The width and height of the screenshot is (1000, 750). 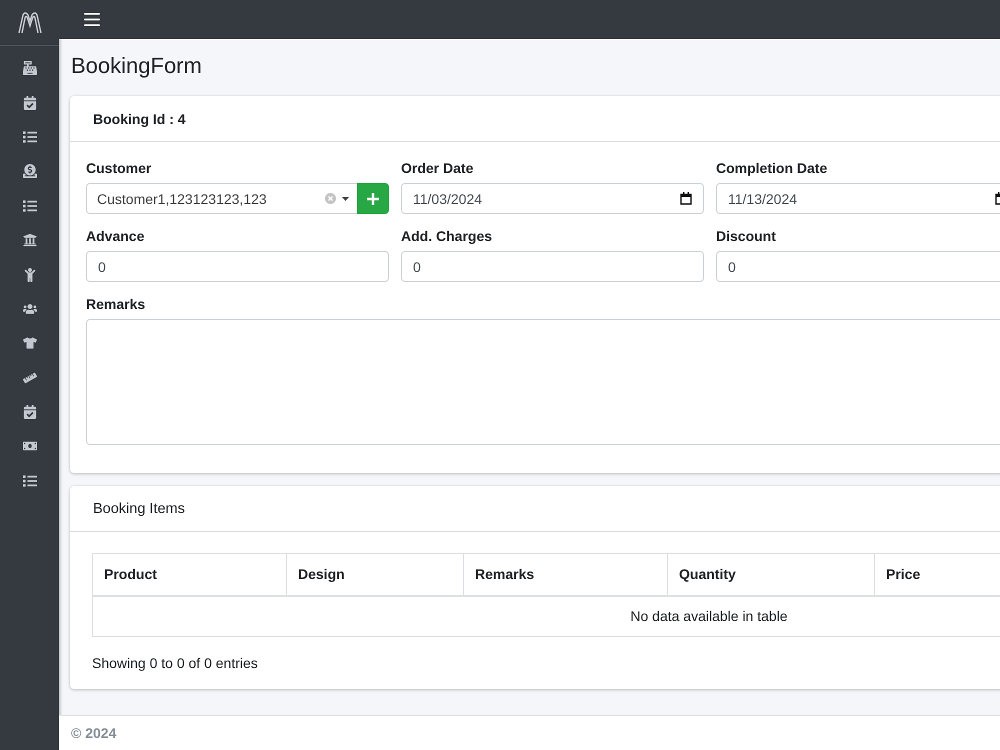 What do you see at coordinates (552, 198) in the screenshot?
I see `date-field: 11/03/2024` at bounding box center [552, 198].